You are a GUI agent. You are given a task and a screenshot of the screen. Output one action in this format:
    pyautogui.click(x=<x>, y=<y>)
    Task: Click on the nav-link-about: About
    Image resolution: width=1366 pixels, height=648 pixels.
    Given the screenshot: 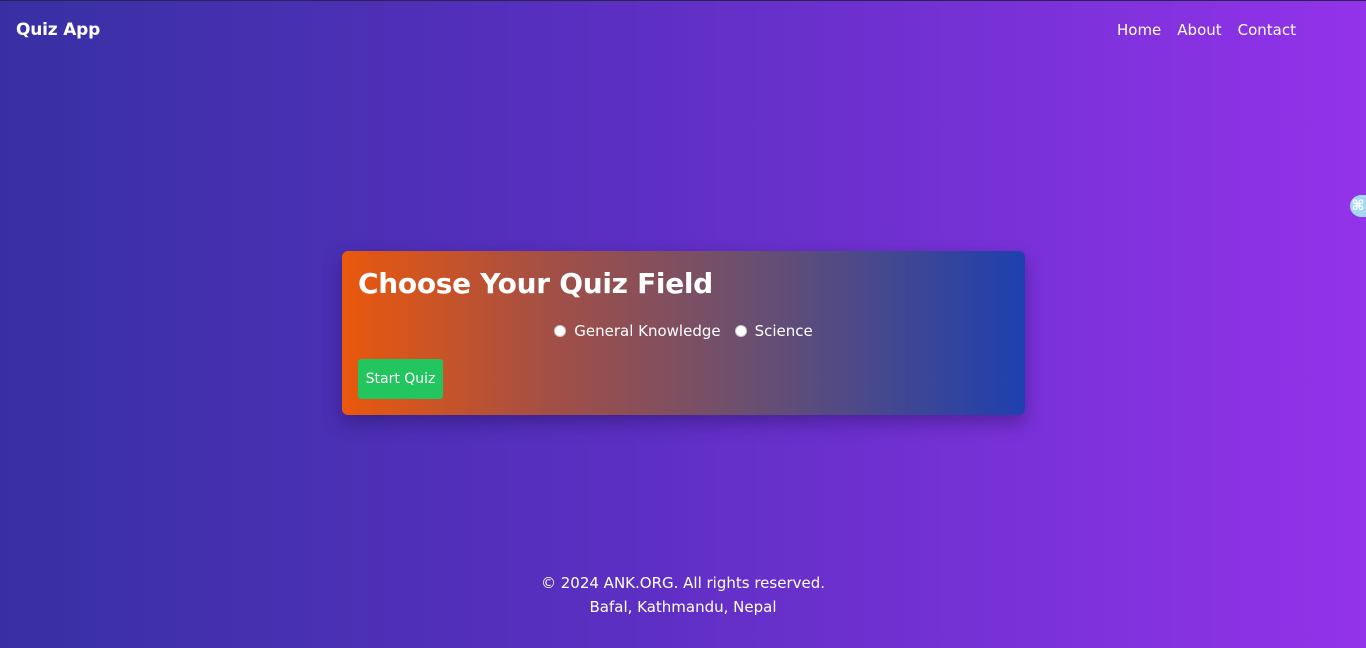 What is the action you would take?
    pyautogui.click(x=1199, y=30)
    